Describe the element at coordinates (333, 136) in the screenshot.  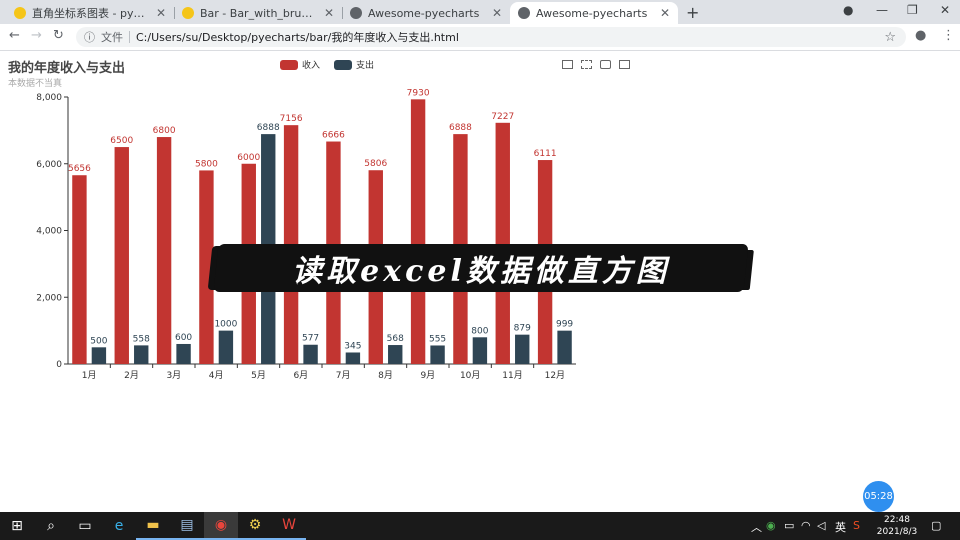
I see `data-label: 6666` at that location.